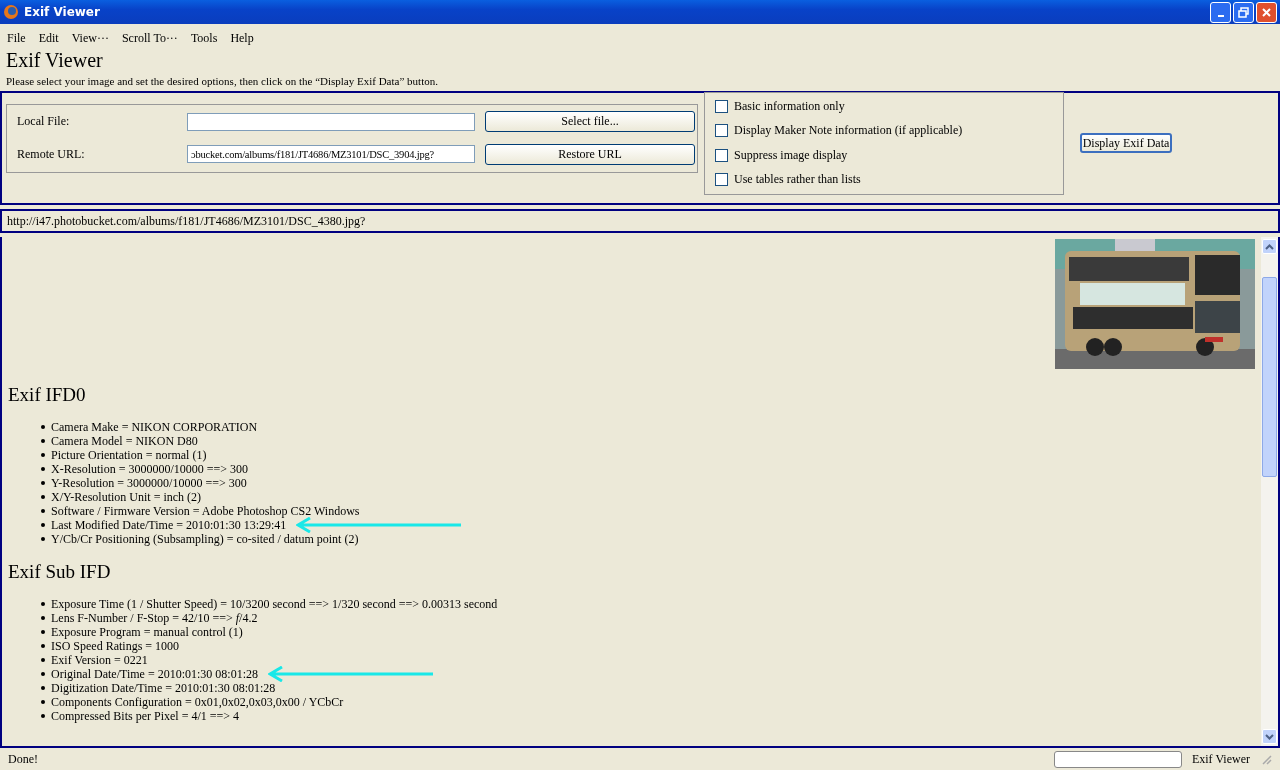  Describe the element at coordinates (23, 759) in the screenshot. I see `status-message: Done!` at that location.